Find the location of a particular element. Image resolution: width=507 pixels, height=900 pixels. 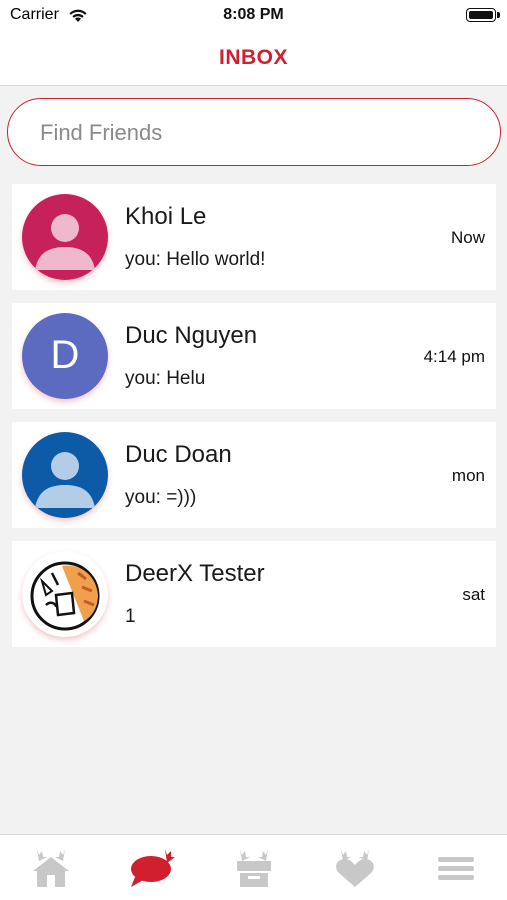

tab-home is located at coordinates (51, 868).